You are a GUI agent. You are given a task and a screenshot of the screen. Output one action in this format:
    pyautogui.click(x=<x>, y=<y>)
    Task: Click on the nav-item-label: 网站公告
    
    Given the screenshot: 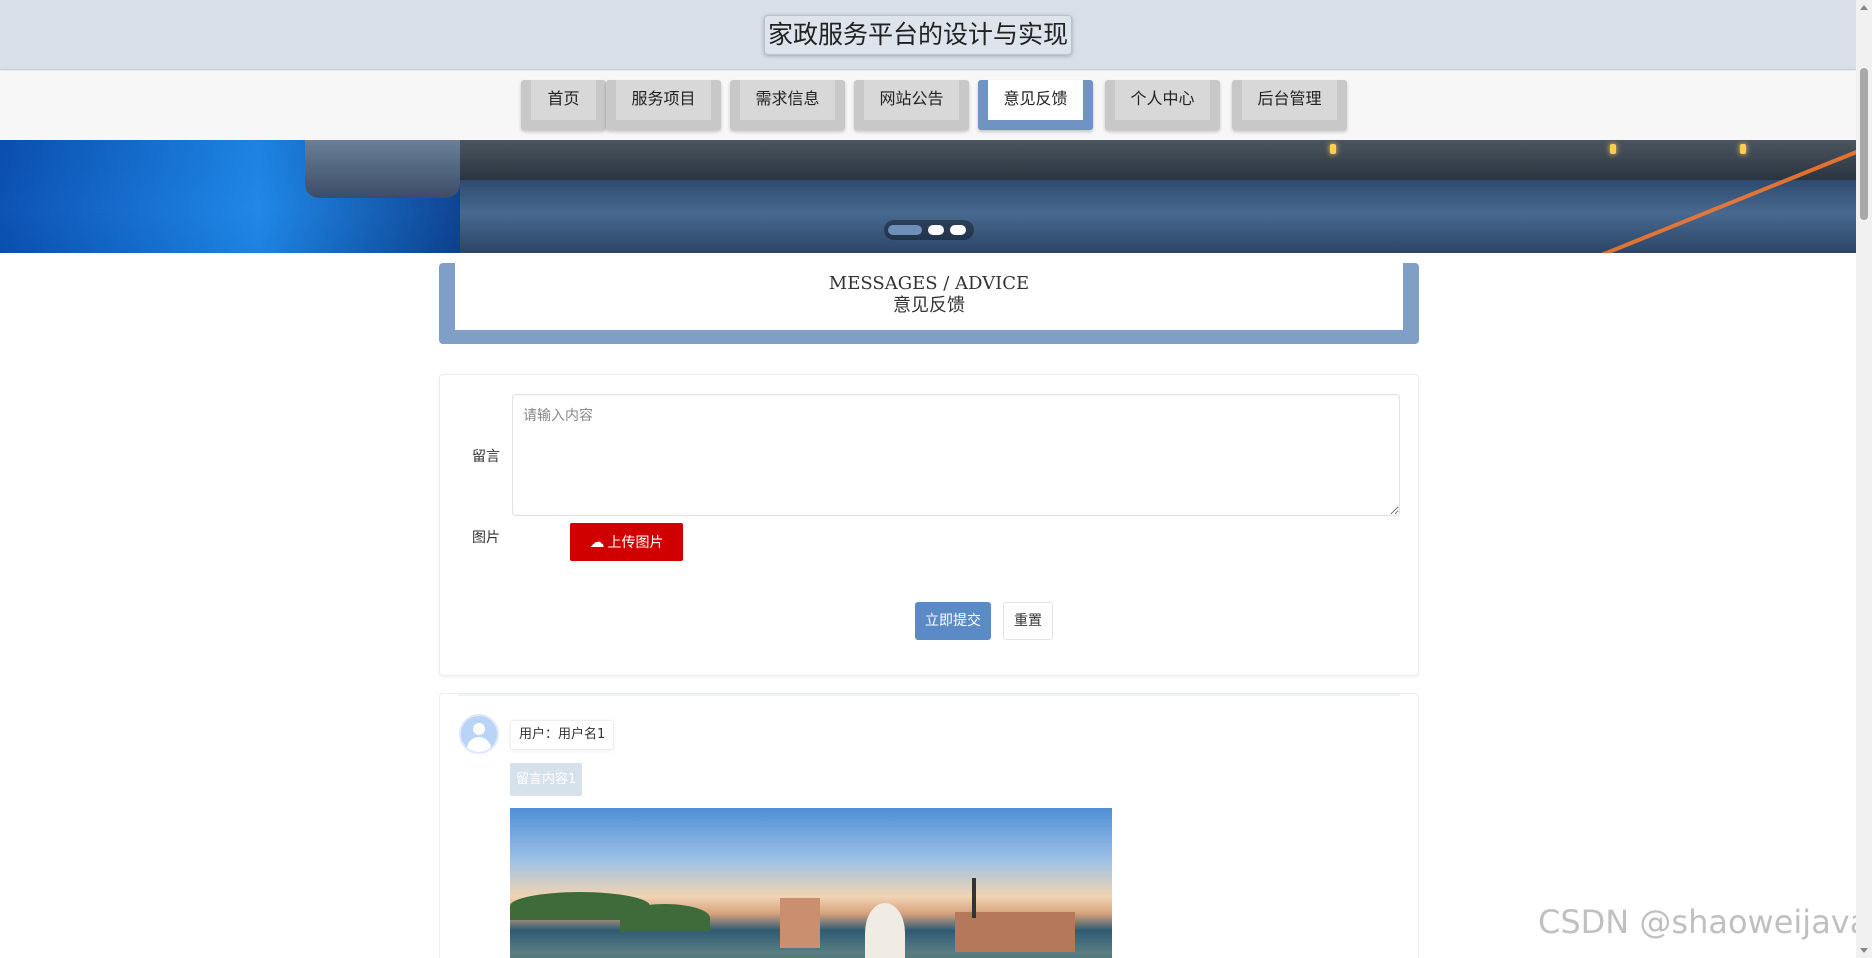 What is the action you would take?
    pyautogui.click(x=911, y=100)
    